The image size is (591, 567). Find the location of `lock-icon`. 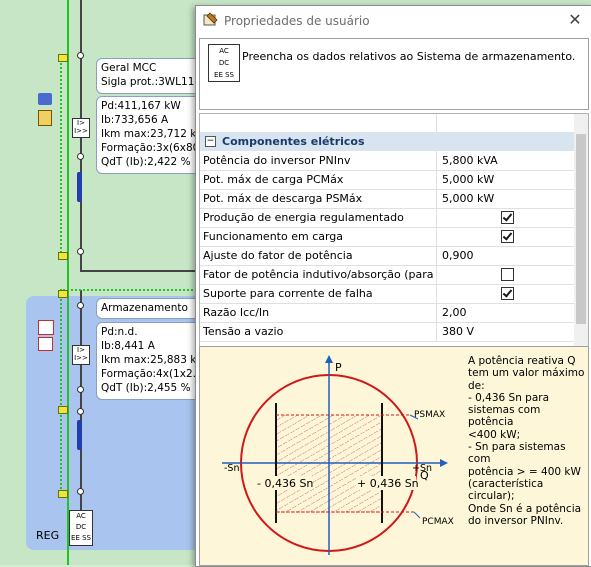

lock-icon is located at coordinates (45, 99).